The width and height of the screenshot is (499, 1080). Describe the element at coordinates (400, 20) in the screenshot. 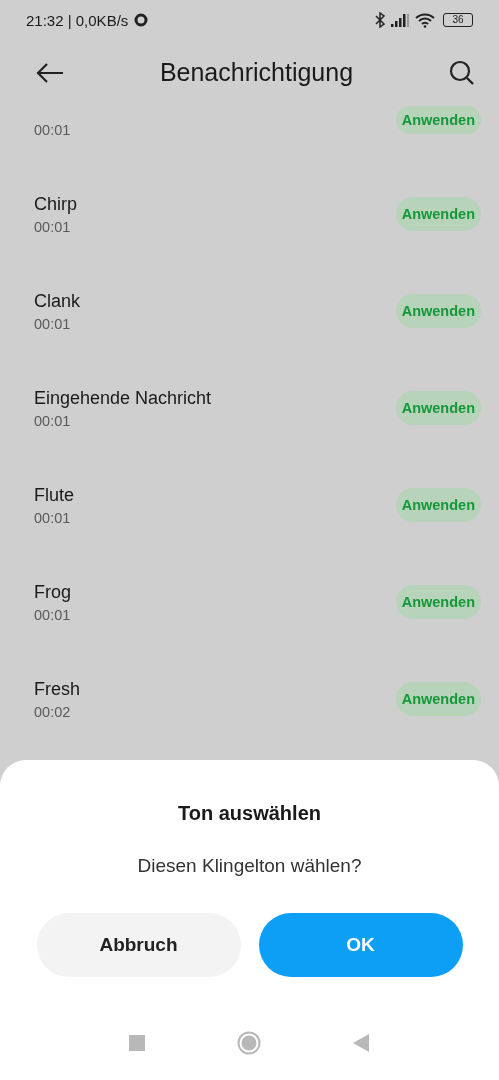

I see `signal-icon` at that location.